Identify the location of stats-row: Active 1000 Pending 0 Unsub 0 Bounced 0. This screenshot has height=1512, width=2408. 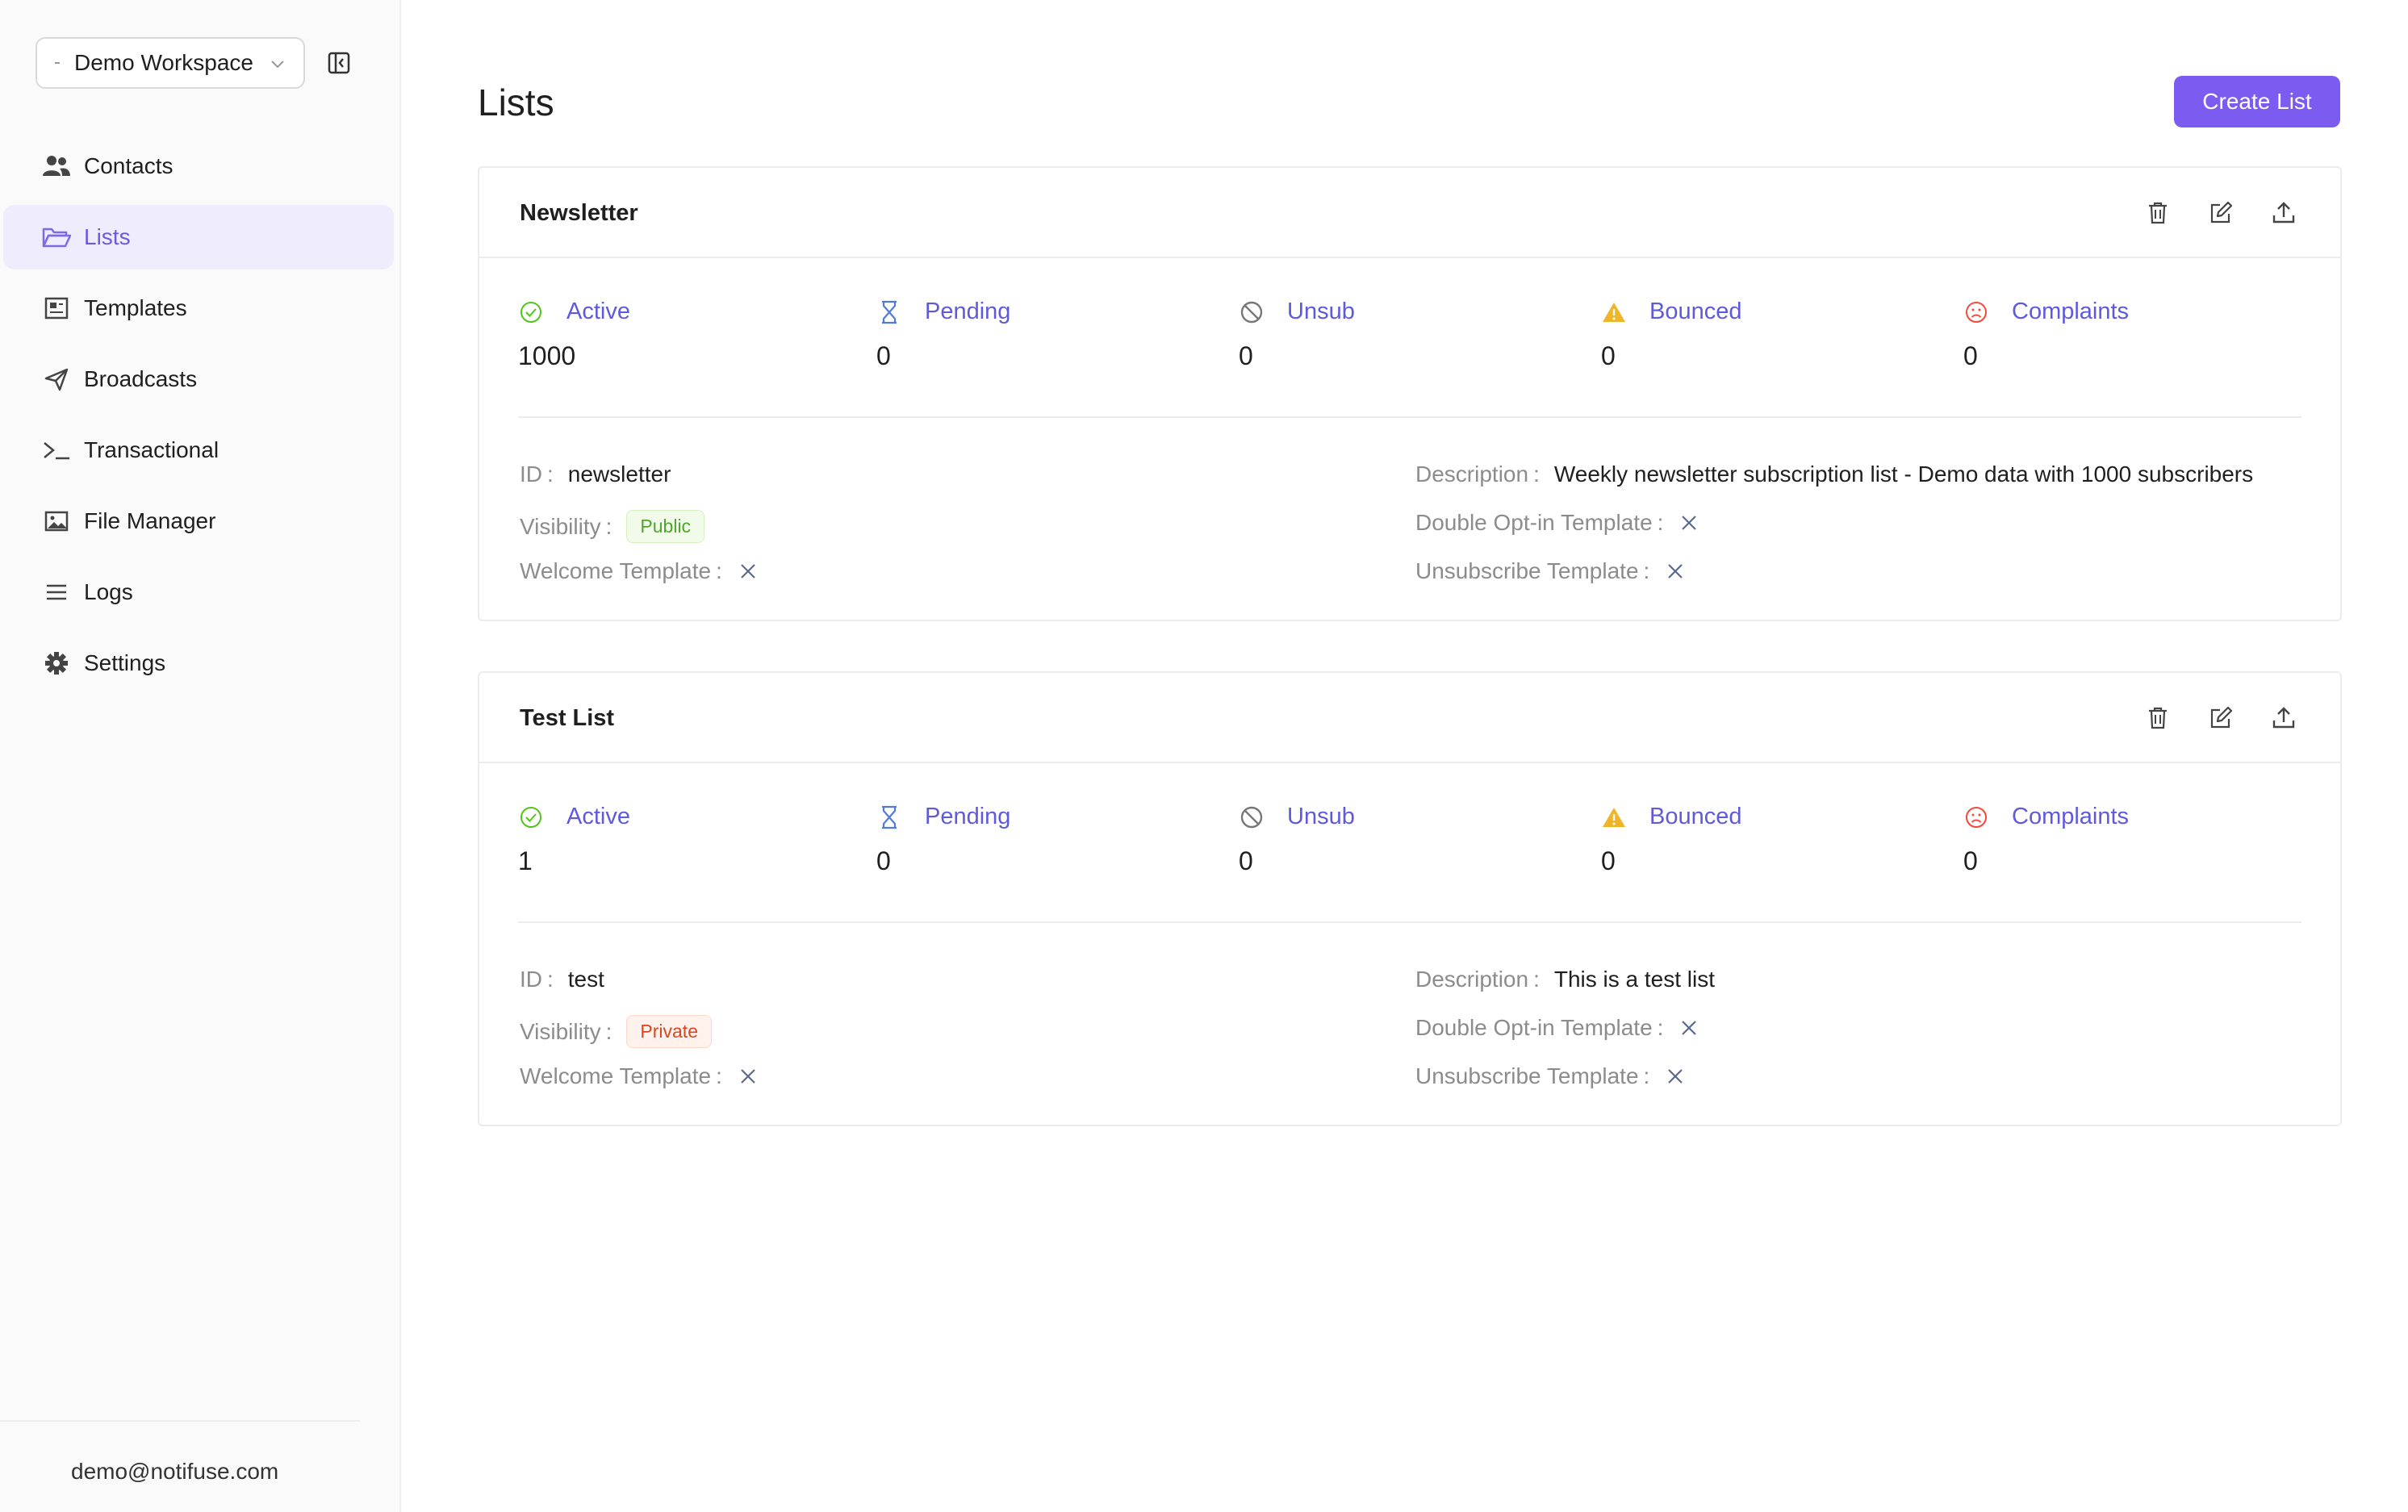
(1409, 338).